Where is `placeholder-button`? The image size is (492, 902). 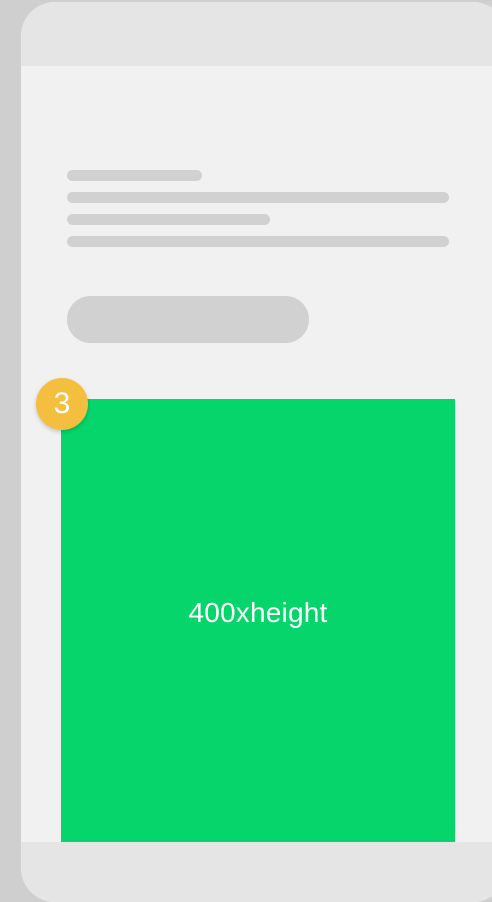 placeholder-button is located at coordinates (188, 319).